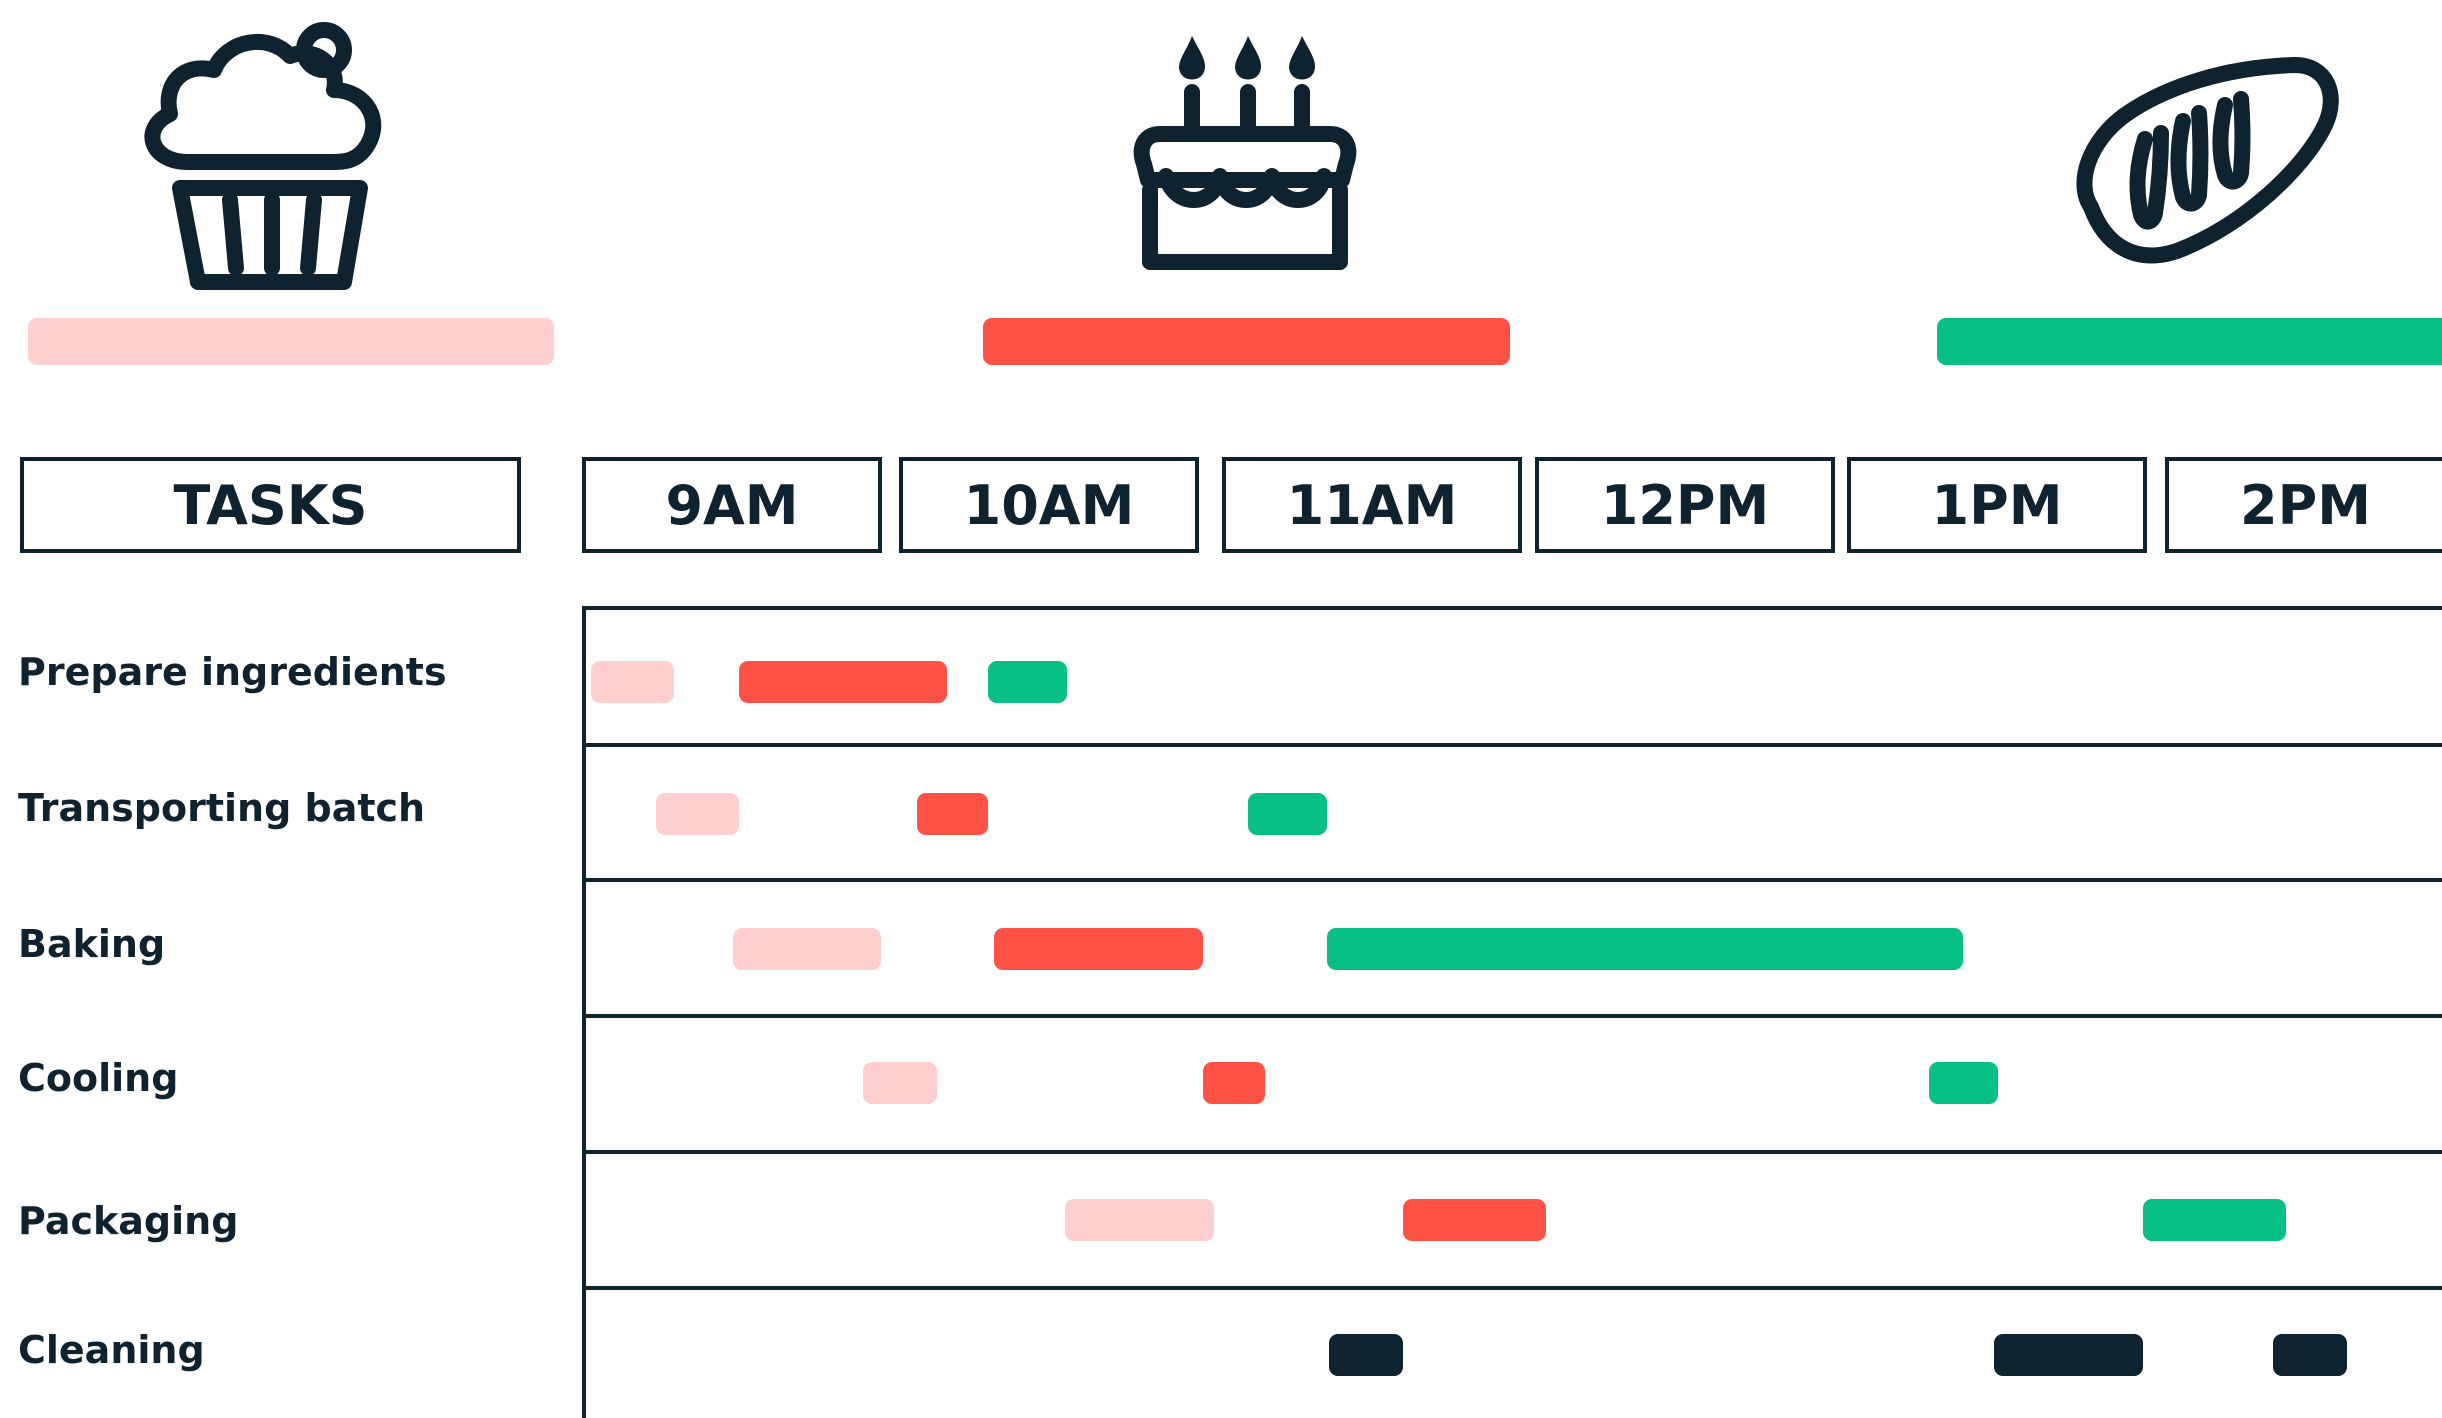  I want to click on task-label-cooling: Cooling, so click(98, 1078).